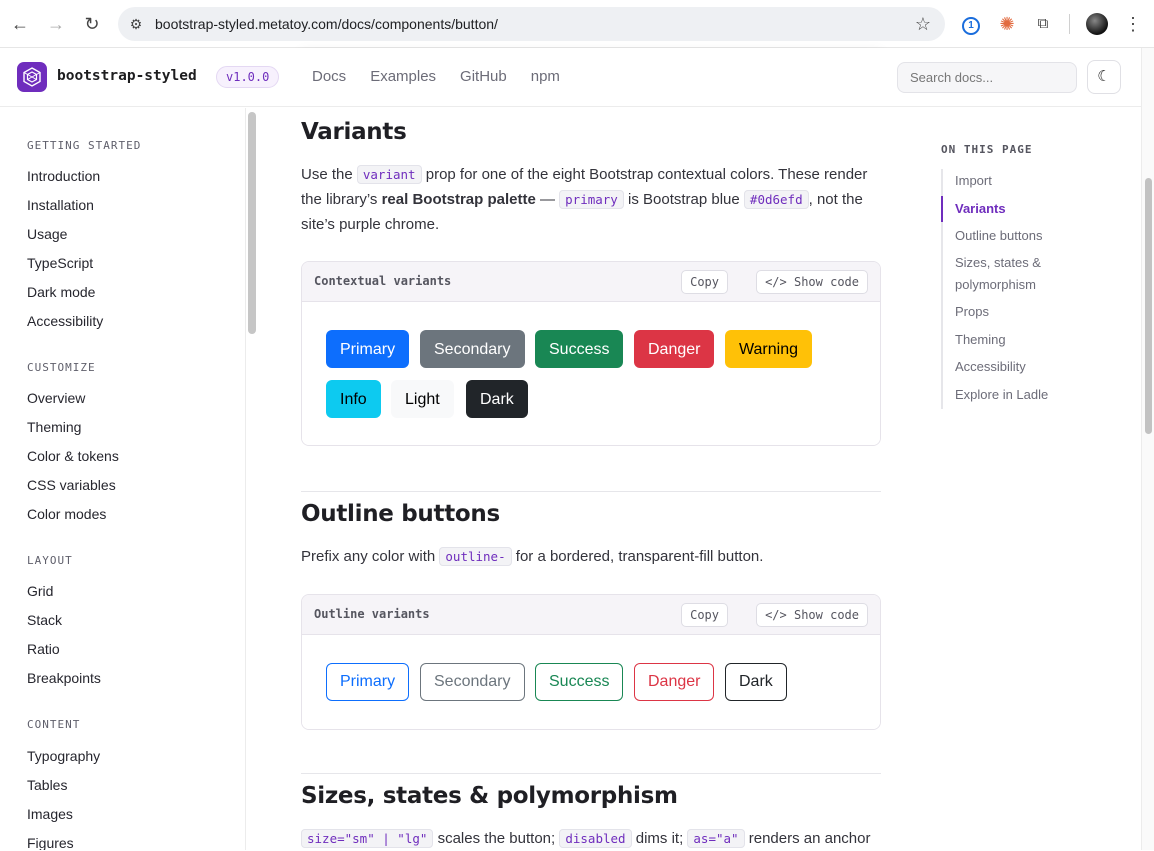 The image size is (1154, 851). Describe the element at coordinates (54, 427) in the screenshot. I see `sidebar-item-theming: Theming` at that location.